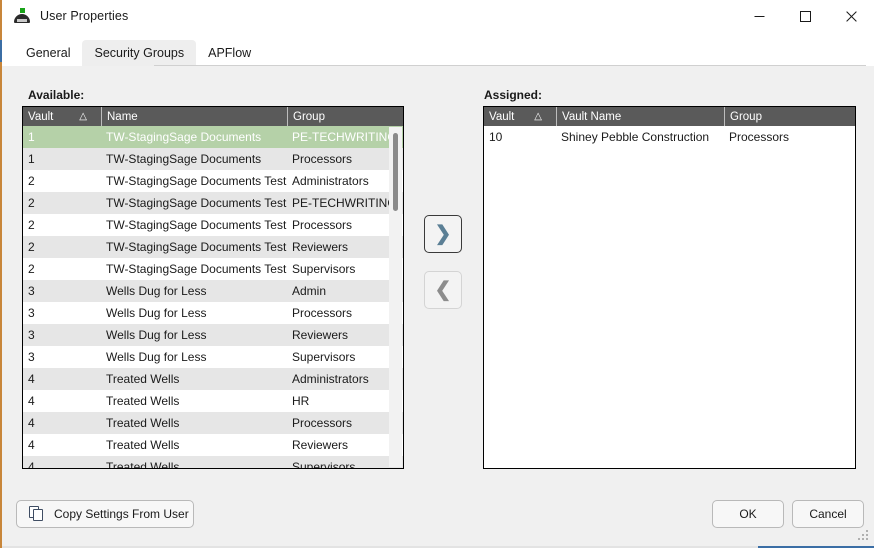 Image resolution: width=874 pixels, height=548 pixels. What do you see at coordinates (789, 116) in the screenshot?
I see `assigned-column-header-group: Group` at bounding box center [789, 116].